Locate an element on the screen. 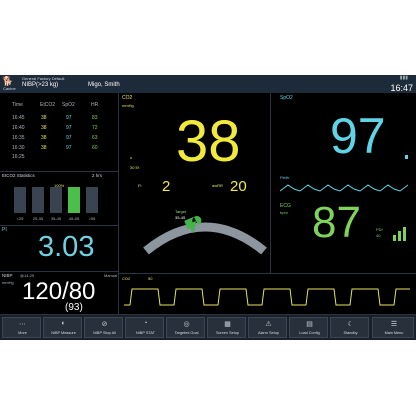 This screenshot has height=416, width=416. nibp-stat-icon: ◔ is located at coordinates (145, 323).